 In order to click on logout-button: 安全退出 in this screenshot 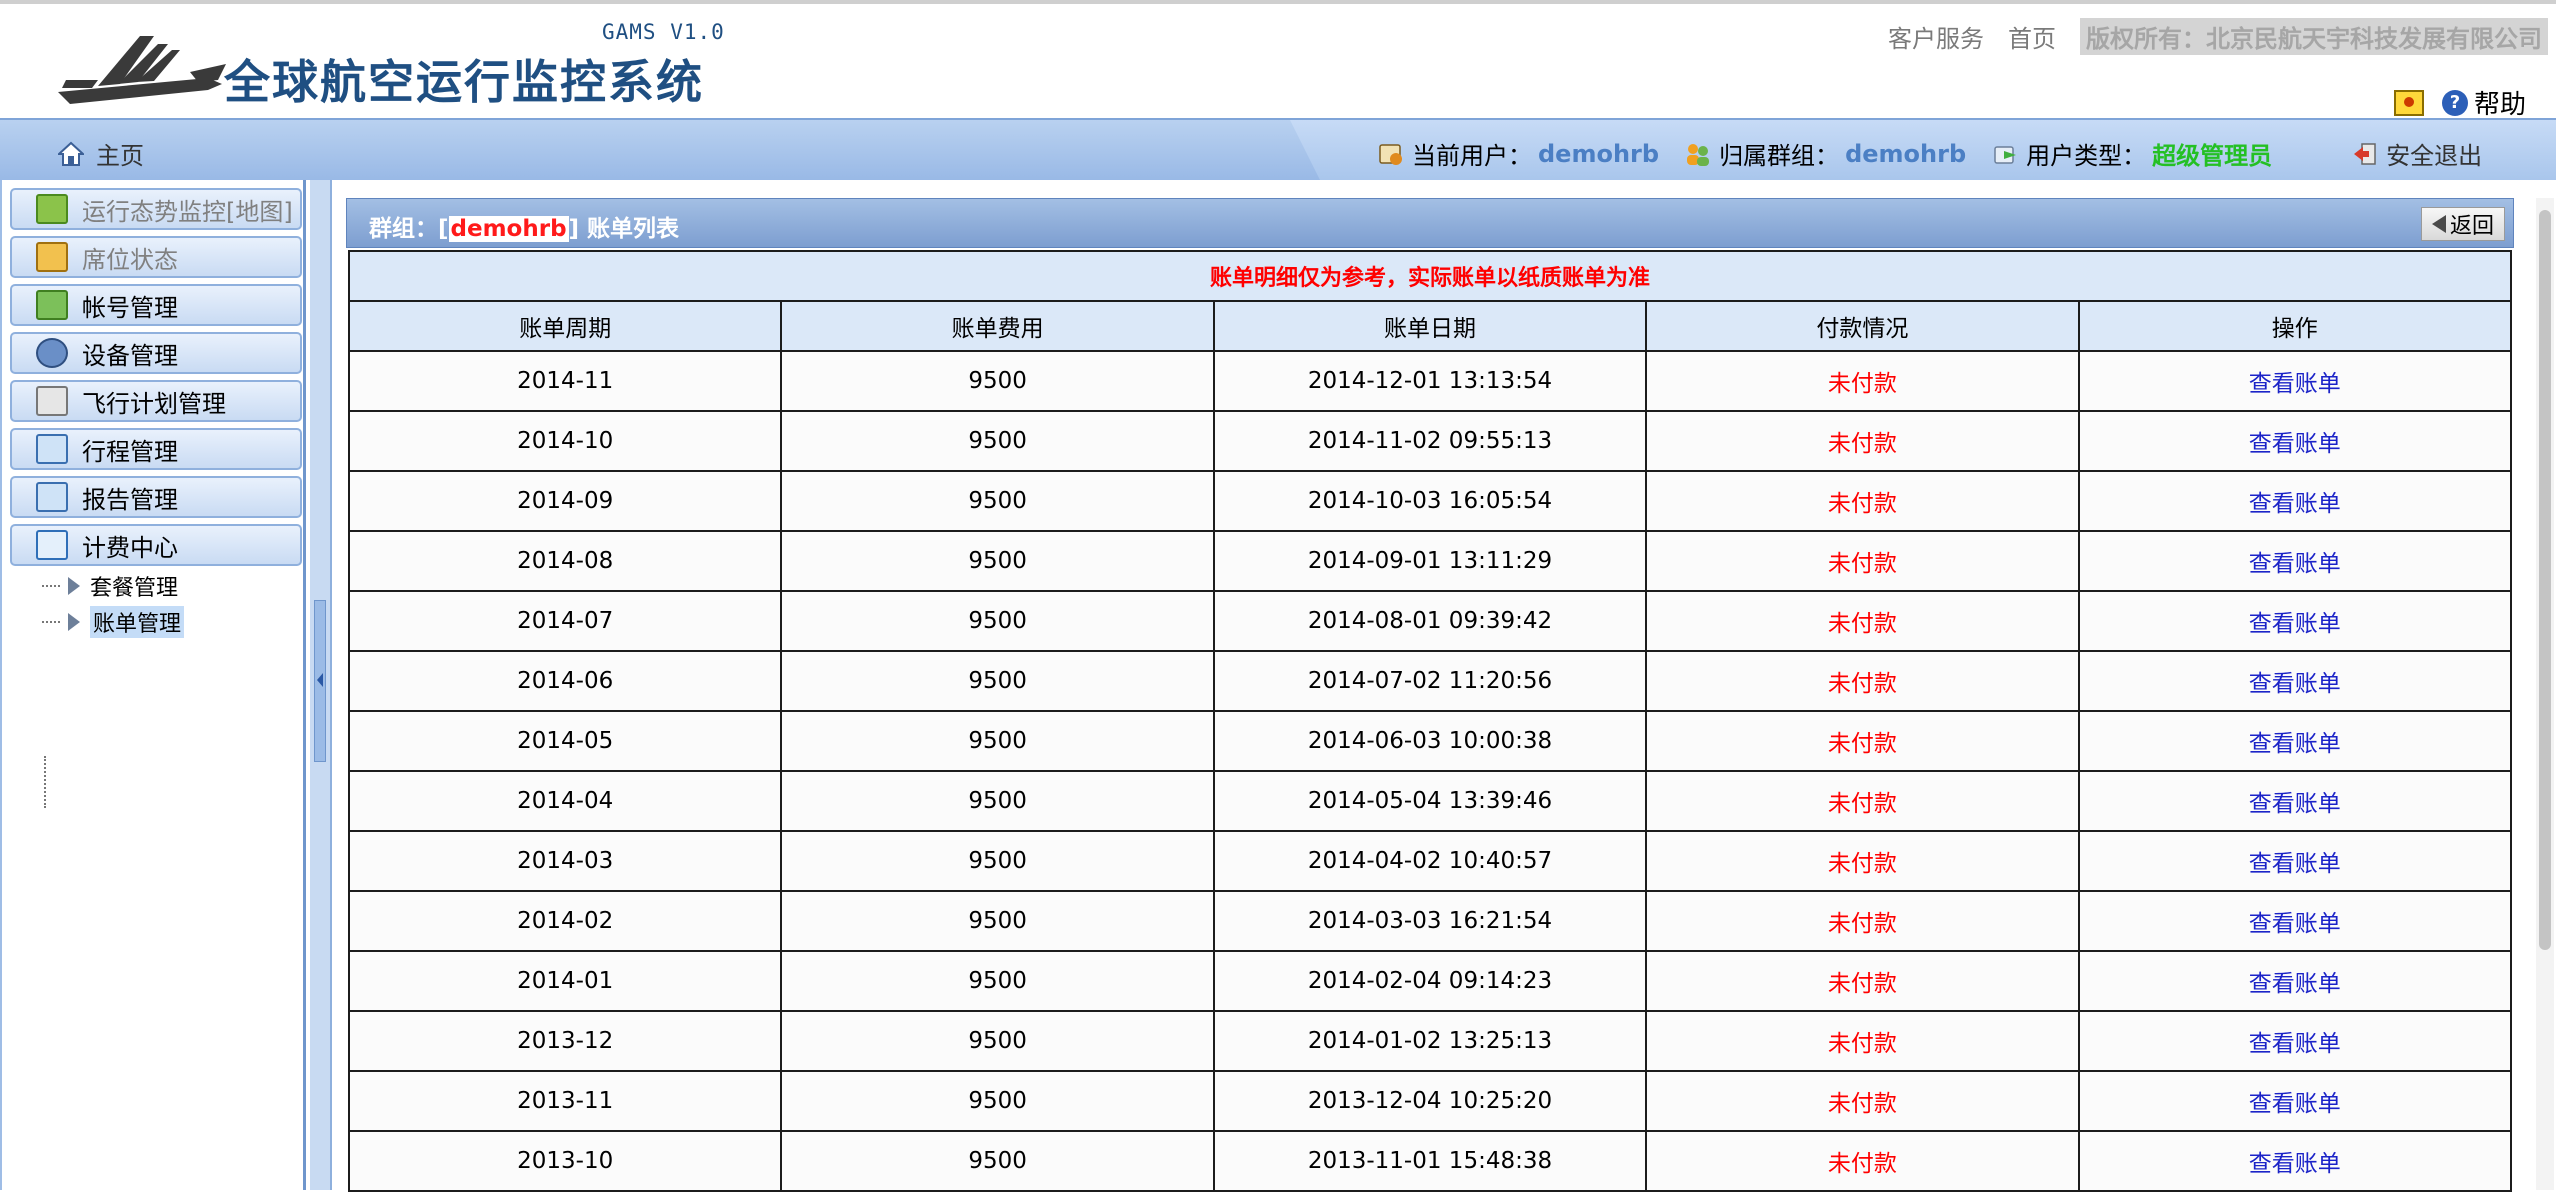, I will do `click(2417, 153)`.